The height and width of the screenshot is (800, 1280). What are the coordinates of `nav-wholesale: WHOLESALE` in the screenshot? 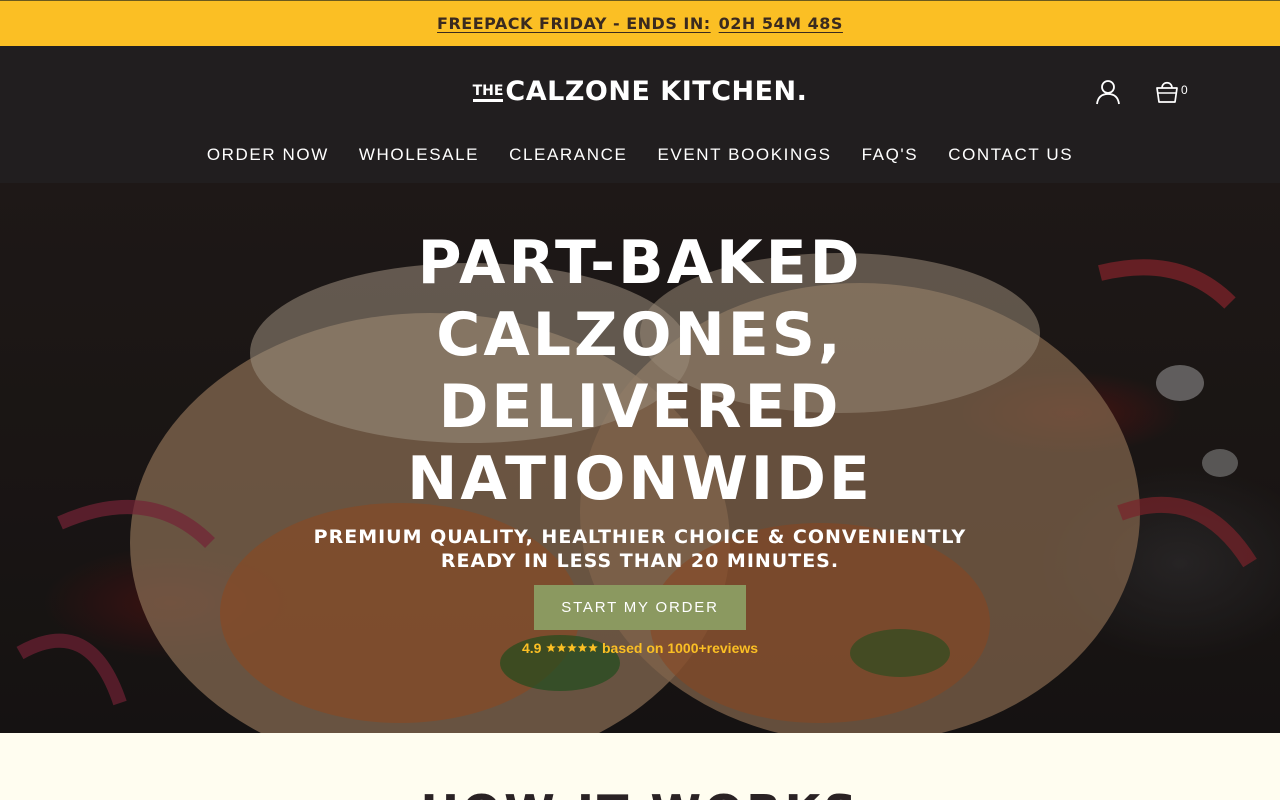 It's located at (419, 155).